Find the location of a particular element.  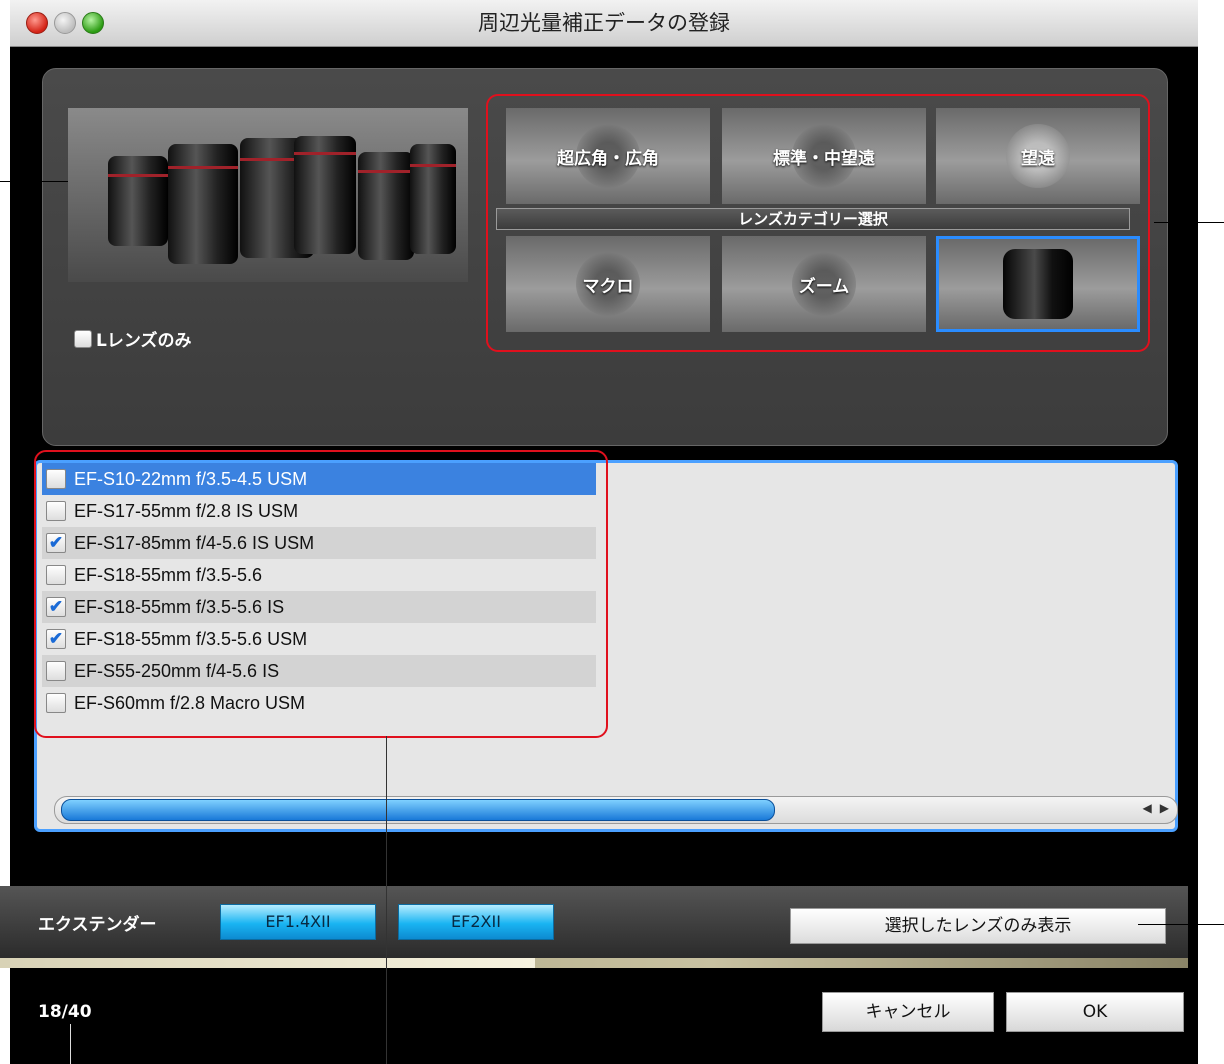

category-standard-medium-tele-button: 標準・中望遠 is located at coordinates (824, 156).